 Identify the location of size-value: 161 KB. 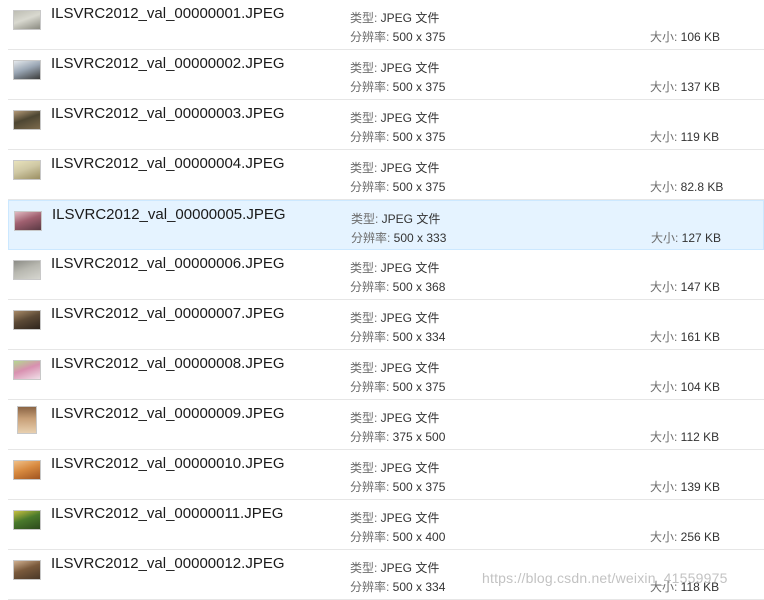
(700, 337).